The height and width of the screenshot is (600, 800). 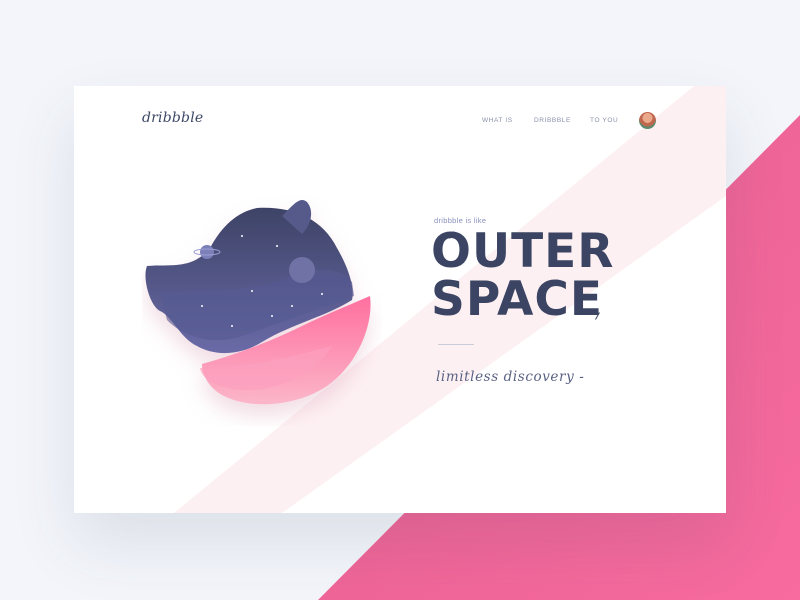 I want to click on hero-headline: OUTER SPACE, so click(x=522, y=276).